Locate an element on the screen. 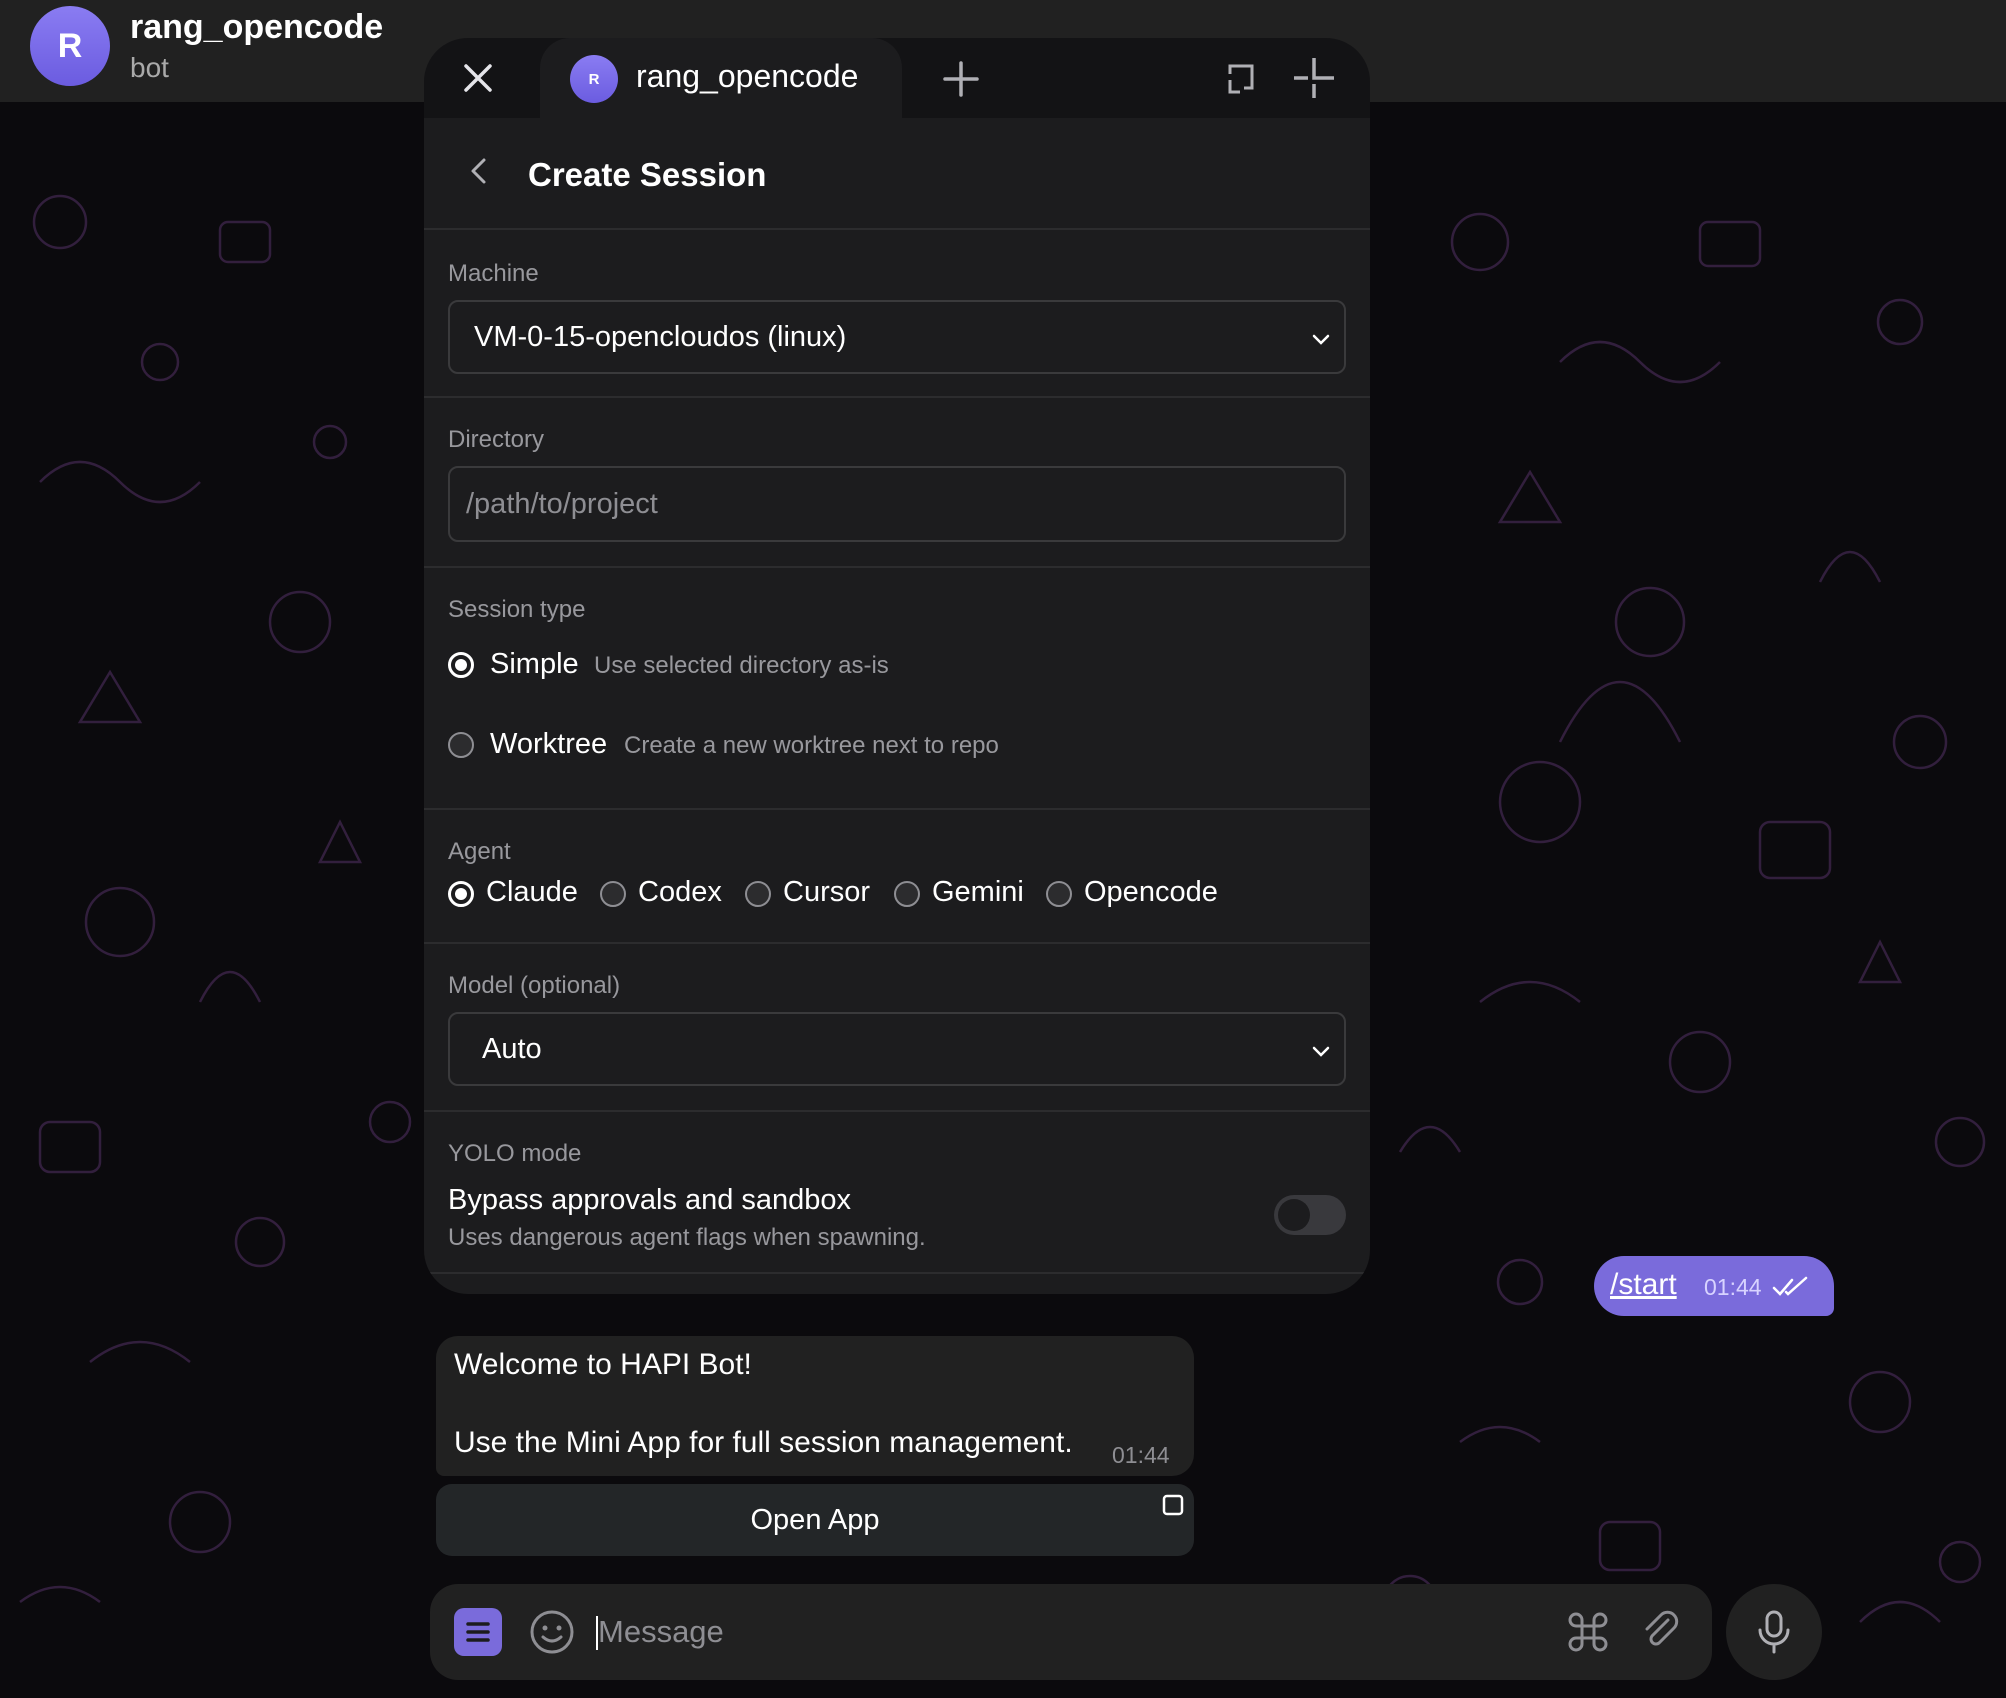 This screenshot has width=2006, height=1698. agent-gemini-label: Gemini is located at coordinates (978, 892).